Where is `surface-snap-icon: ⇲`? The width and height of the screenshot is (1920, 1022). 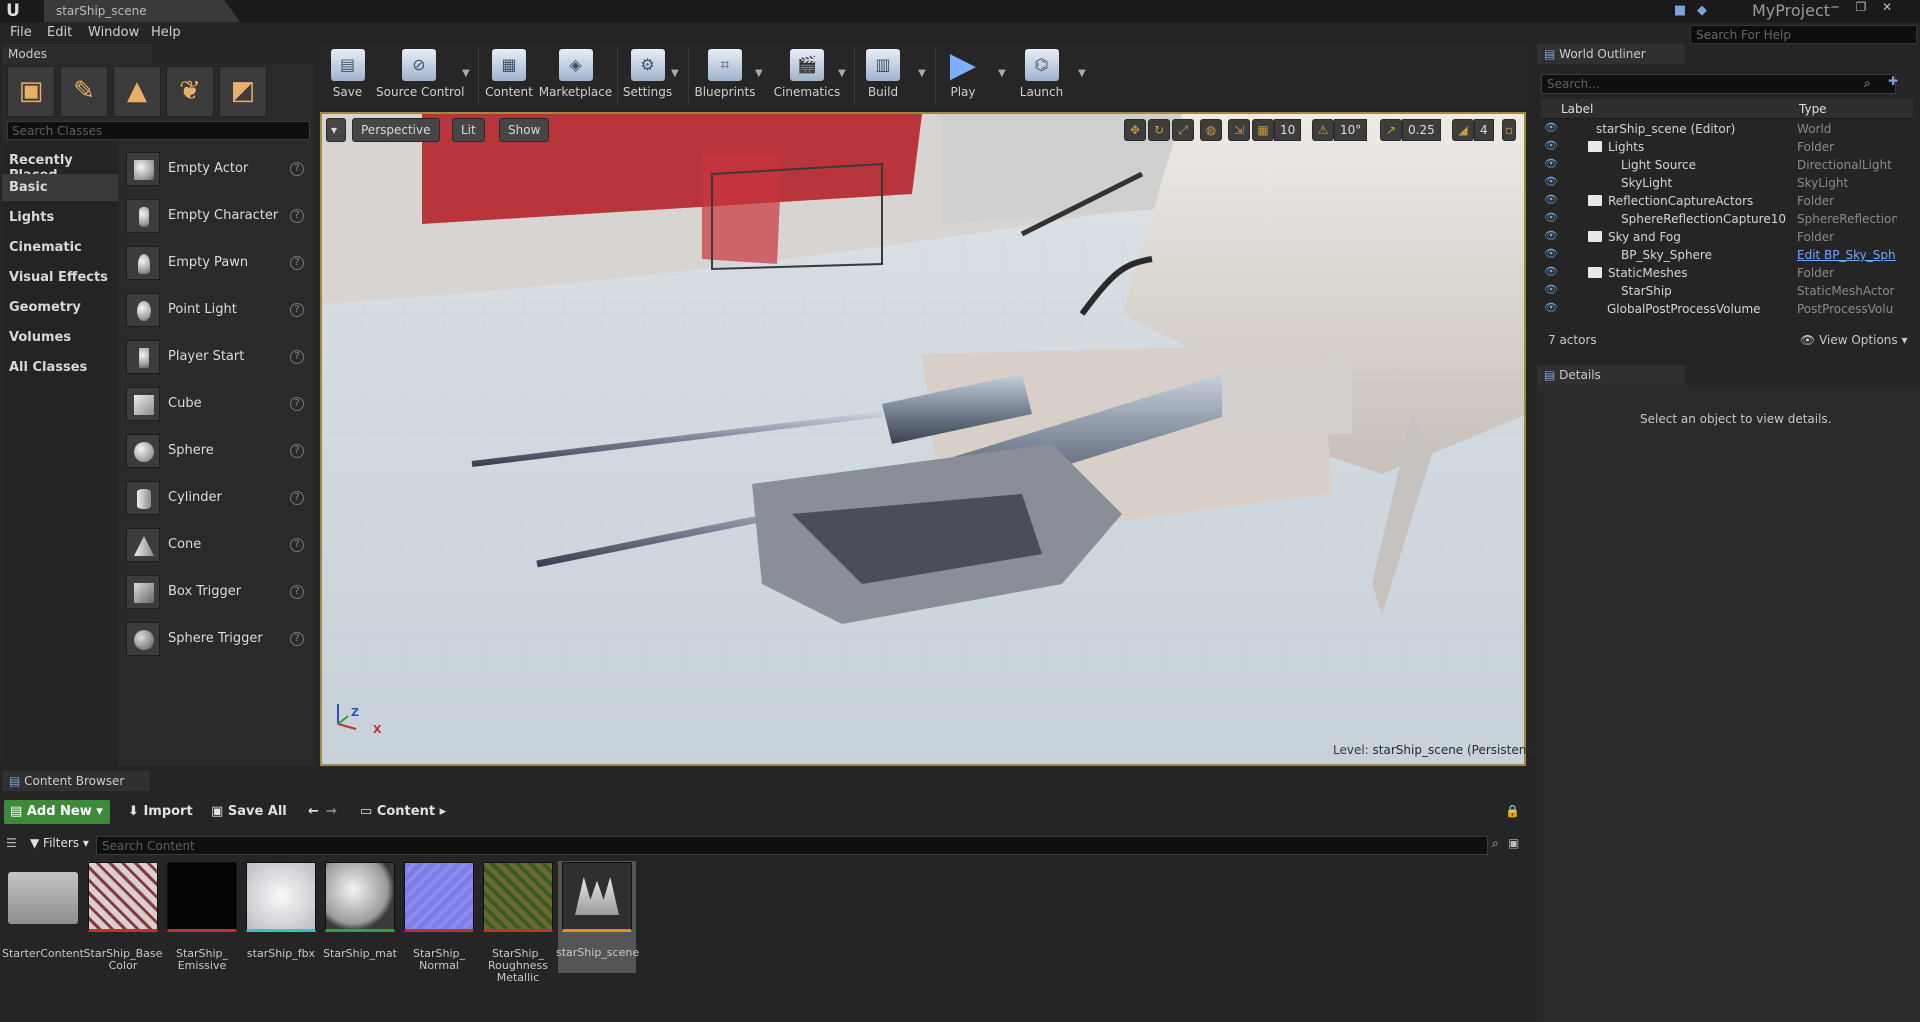 surface-snap-icon: ⇲ is located at coordinates (1239, 130).